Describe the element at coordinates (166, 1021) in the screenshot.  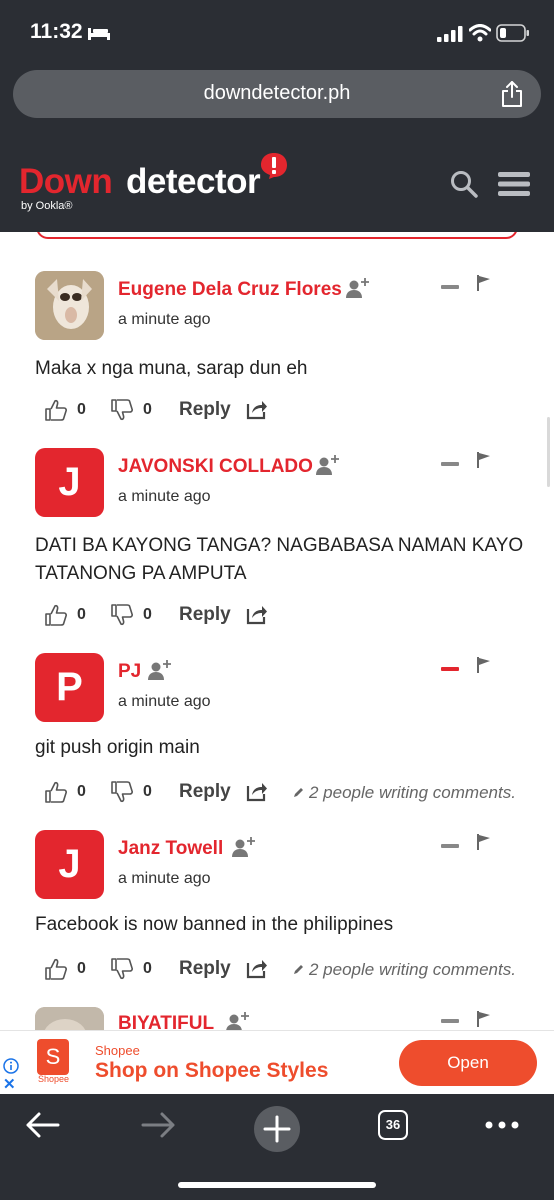
I see `comment-author: BIYATIFUL` at that location.